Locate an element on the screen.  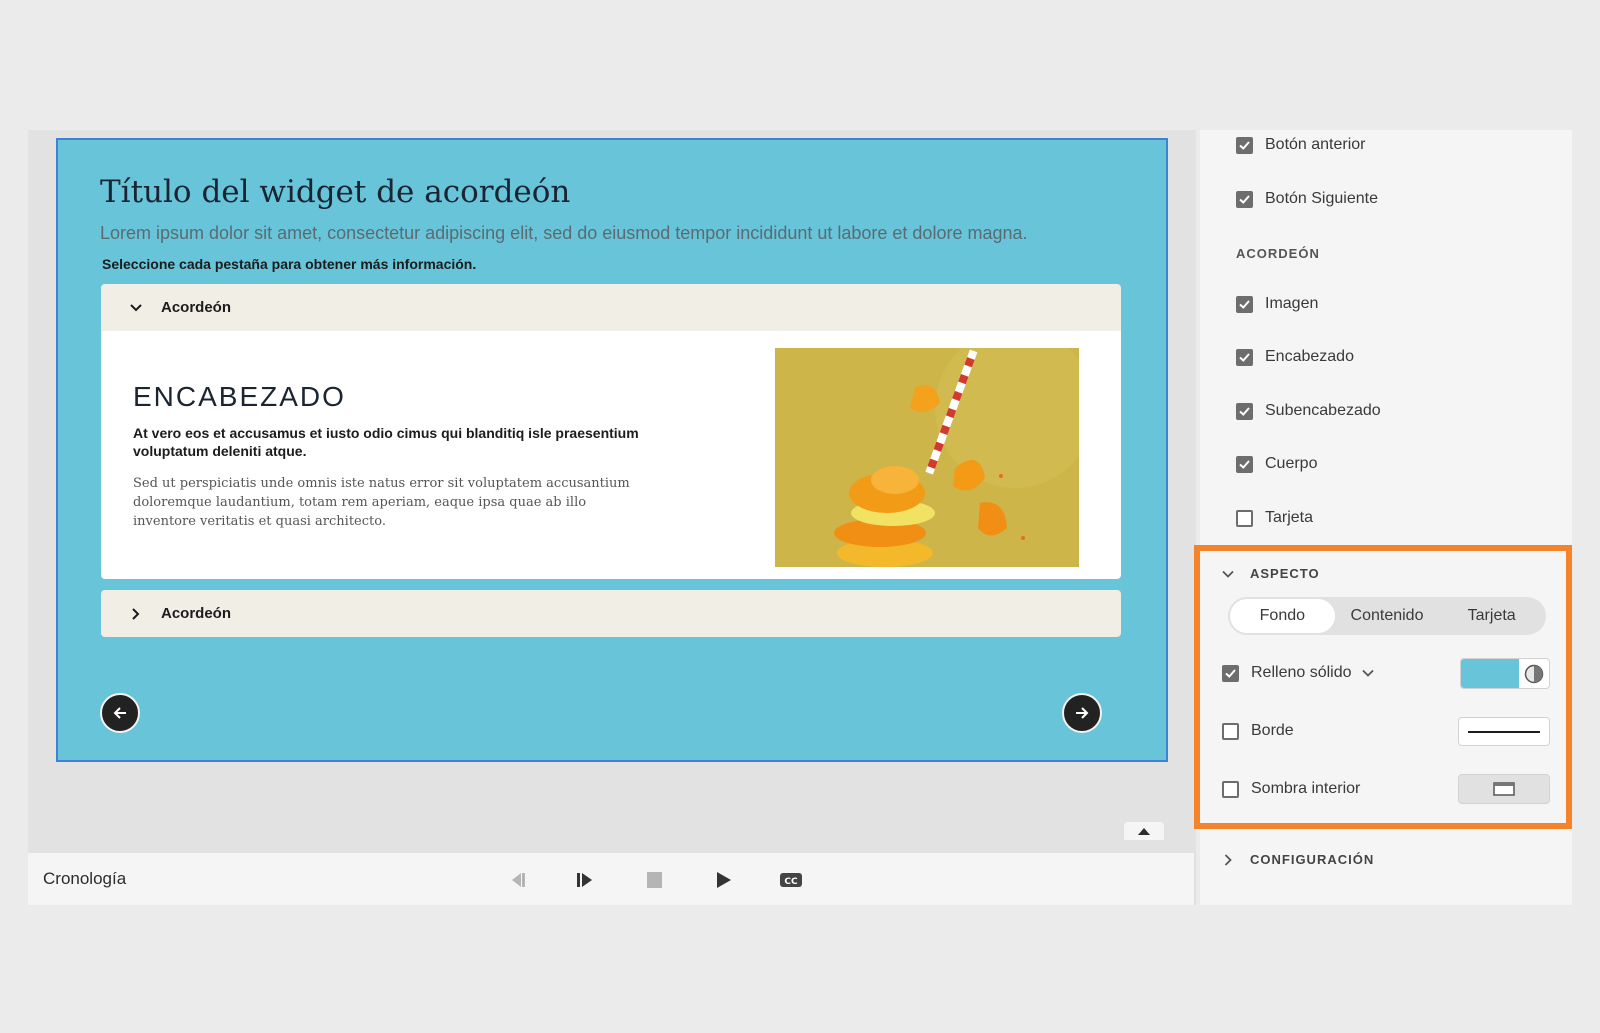
tab-contenido: Contenido is located at coordinates (1387, 616).